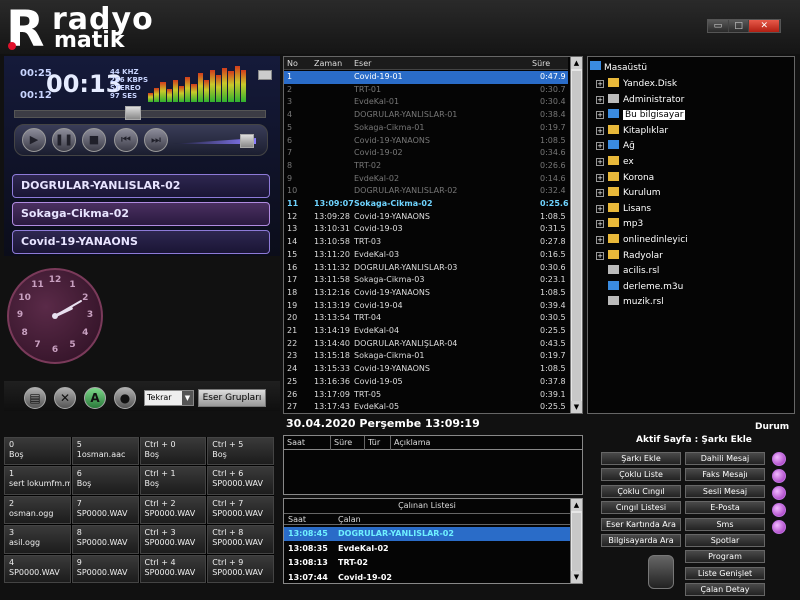 The image size is (800, 600). What do you see at coordinates (64, 140) in the screenshot?
I see `pause-button: ❚❚` at bounding box center [64, 140].